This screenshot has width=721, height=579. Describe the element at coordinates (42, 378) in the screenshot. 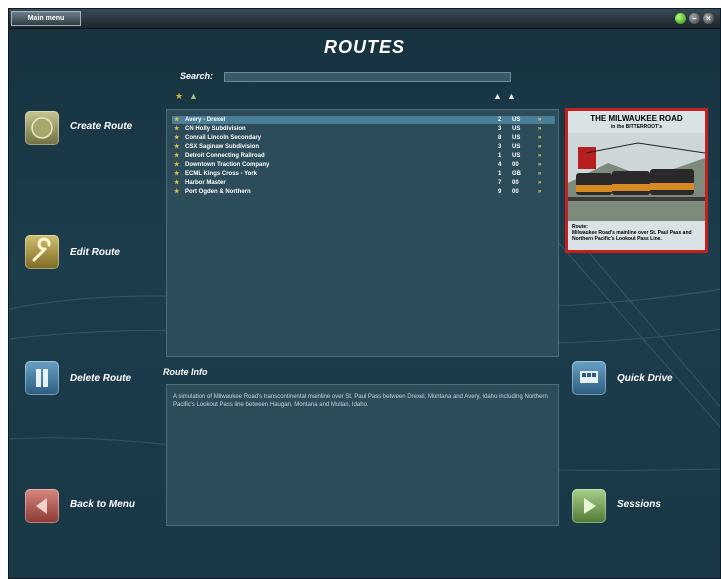

I see `delete-route-icon` at that location.